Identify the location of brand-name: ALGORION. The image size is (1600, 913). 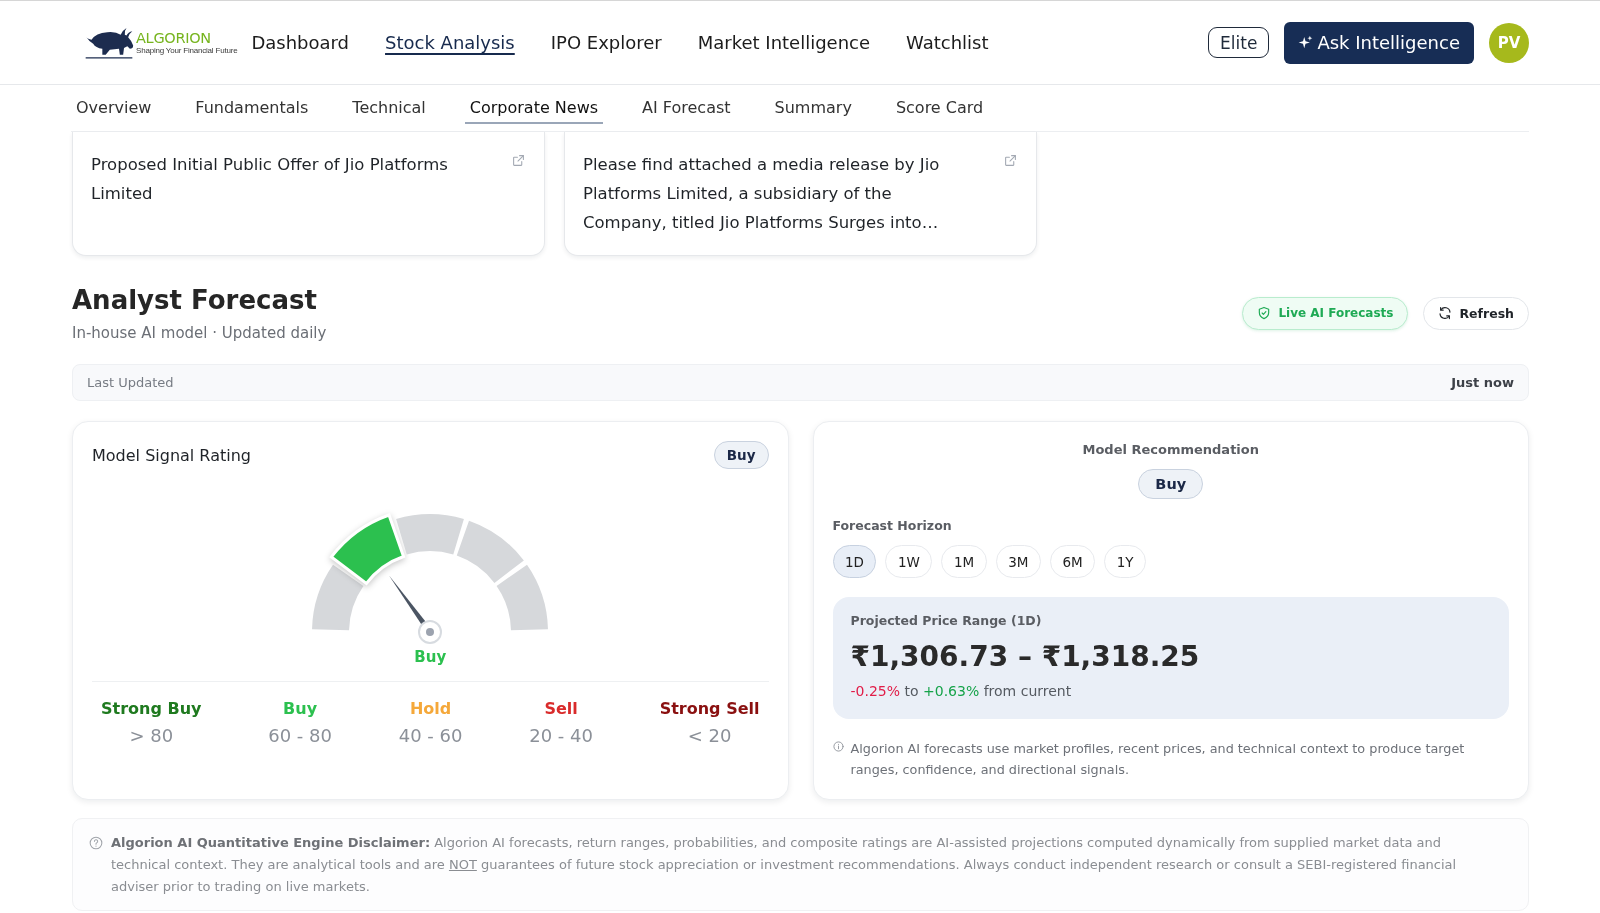
(173, 38).